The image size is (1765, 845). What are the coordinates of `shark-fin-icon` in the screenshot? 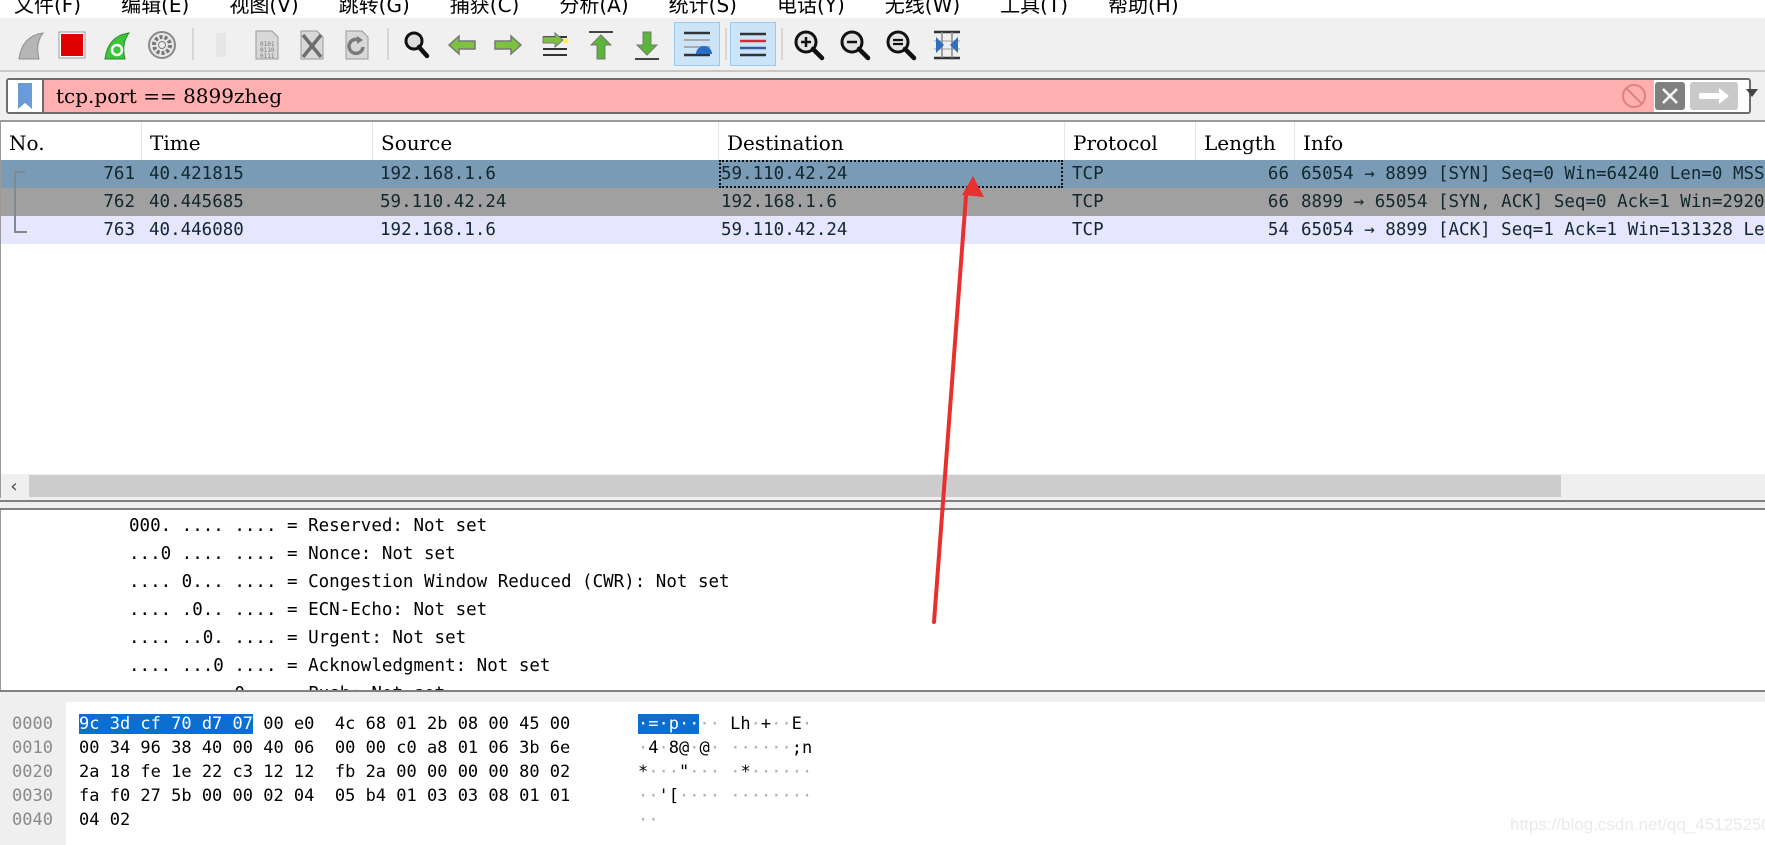 It's located at (31, 46).